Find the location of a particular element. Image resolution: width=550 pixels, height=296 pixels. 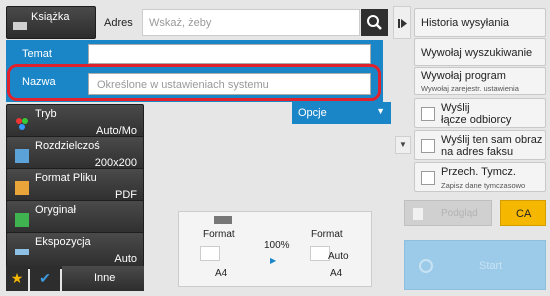

color-mode-icon is located at coordinates (22, 124).